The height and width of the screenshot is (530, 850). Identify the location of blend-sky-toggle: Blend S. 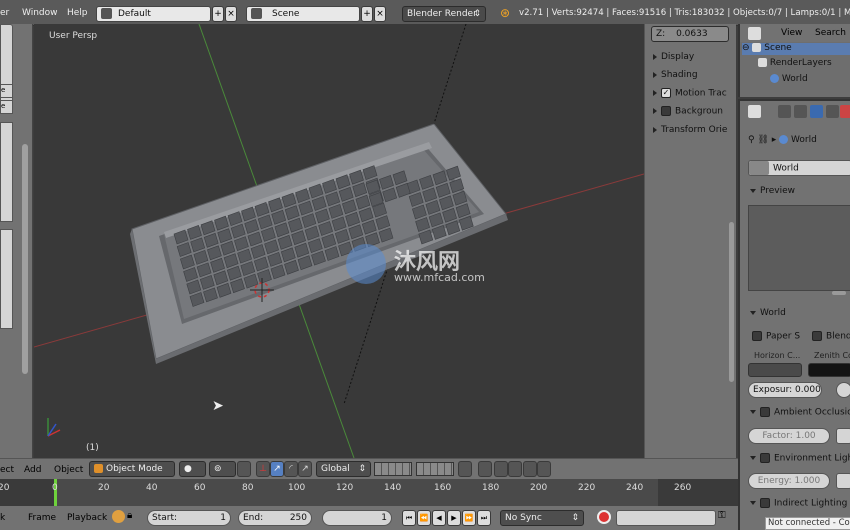
(831, 336).